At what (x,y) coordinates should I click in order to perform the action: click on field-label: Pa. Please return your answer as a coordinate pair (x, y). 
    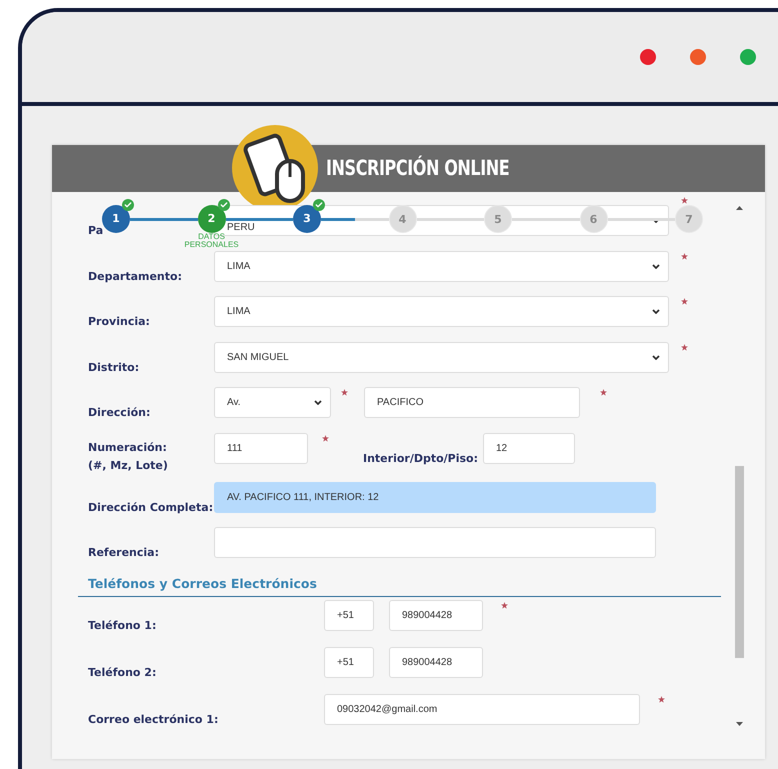
    Looking at the image, I should click on (96, 230).